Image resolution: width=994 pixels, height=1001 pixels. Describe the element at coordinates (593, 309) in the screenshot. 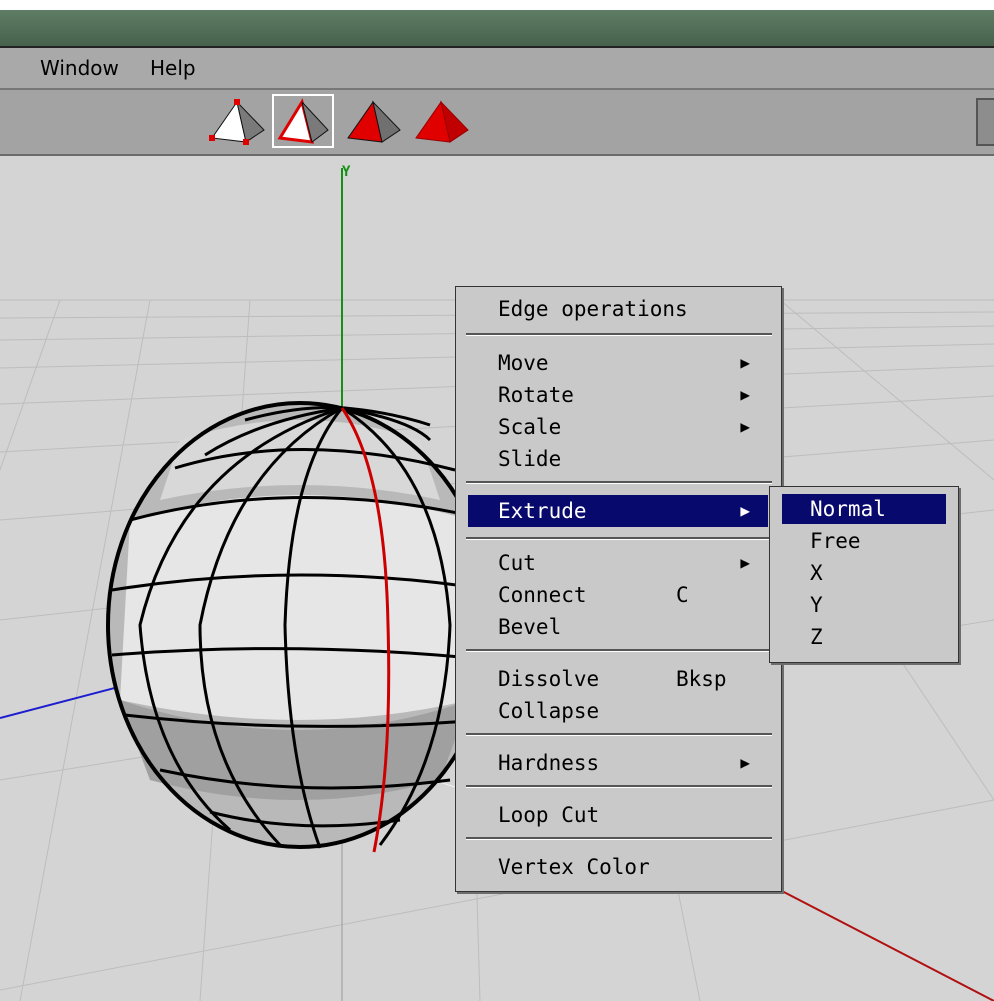

I see `menu-title: Edge operations` at that location.